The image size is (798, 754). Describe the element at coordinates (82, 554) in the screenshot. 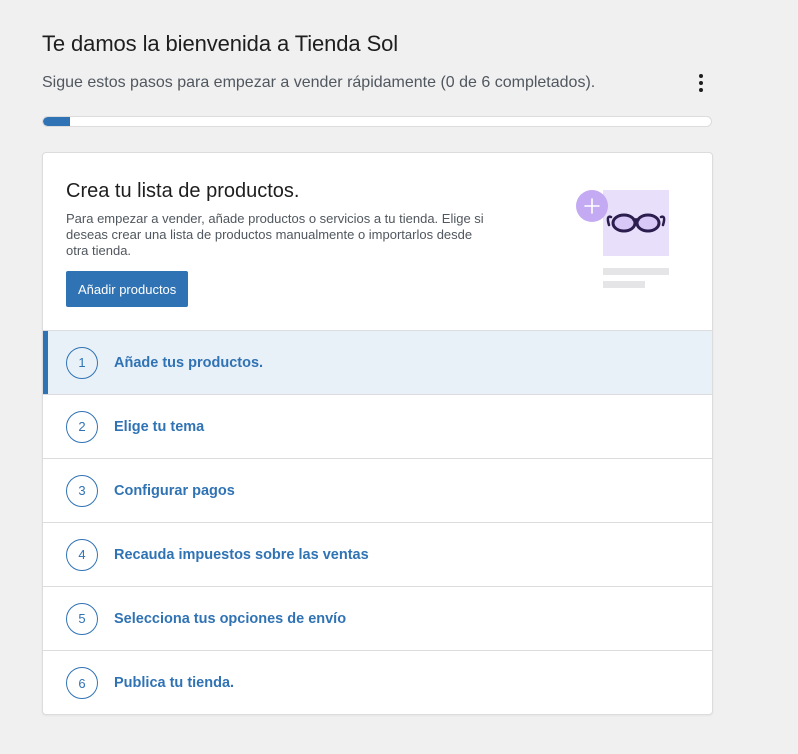

I see `step-number-badge: 4` at that location.